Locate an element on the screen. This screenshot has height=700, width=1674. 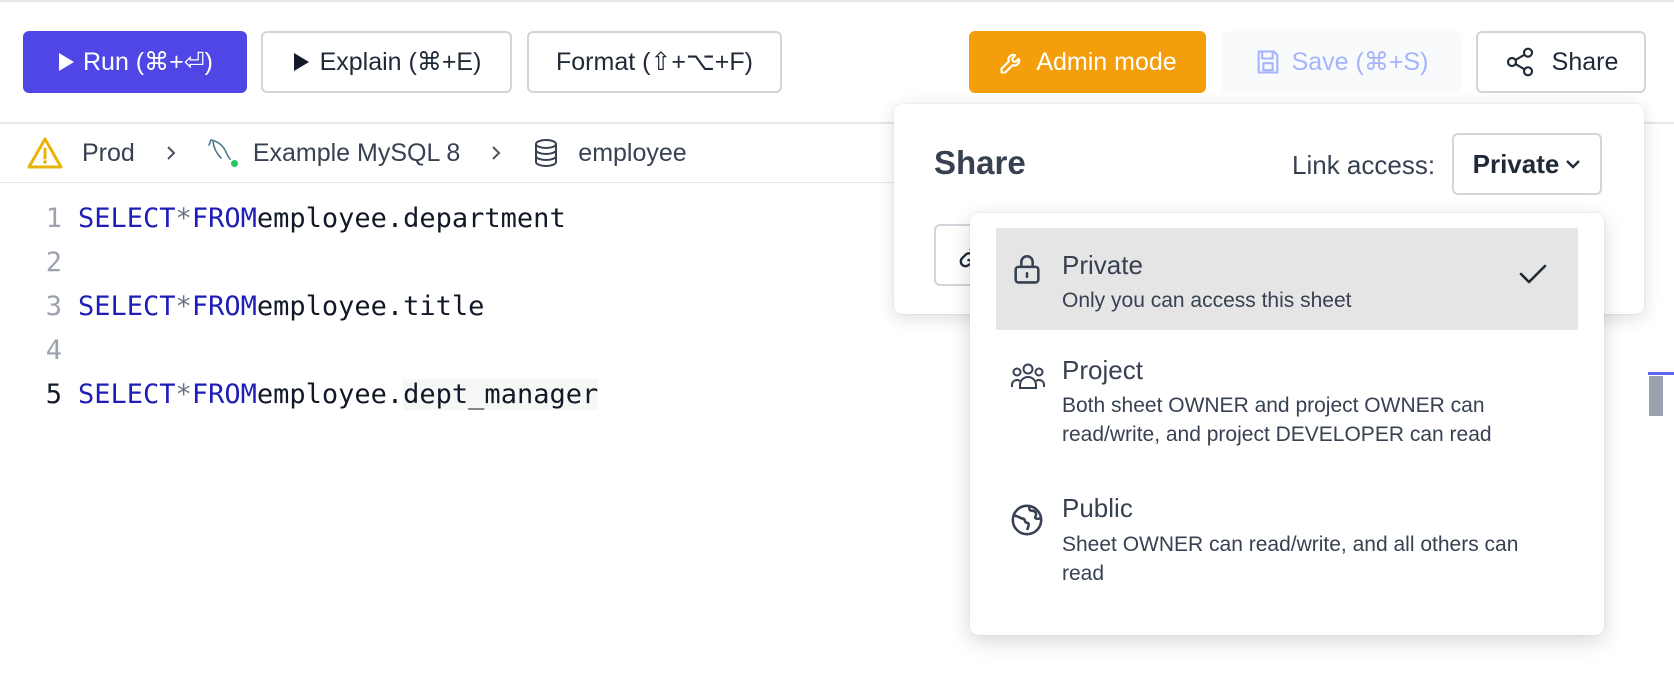
option-description-line: read is located at coordinates (1083, 573).